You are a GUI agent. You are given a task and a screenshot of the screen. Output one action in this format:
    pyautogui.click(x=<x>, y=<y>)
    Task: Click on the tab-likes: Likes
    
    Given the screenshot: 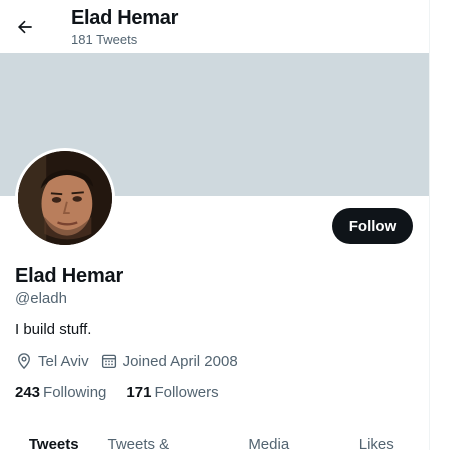 What is the action you would take?
    pyautogui.click(x=377, y=437)
    